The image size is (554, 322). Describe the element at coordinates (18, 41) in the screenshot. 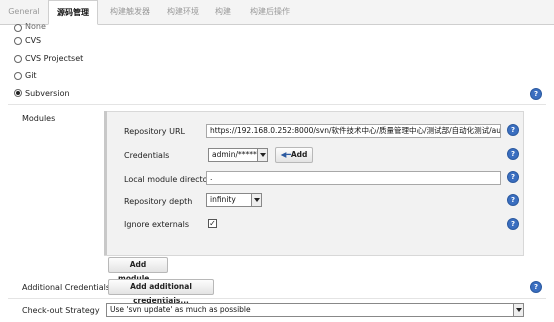

I see `scm-radio-cvs` at that location.